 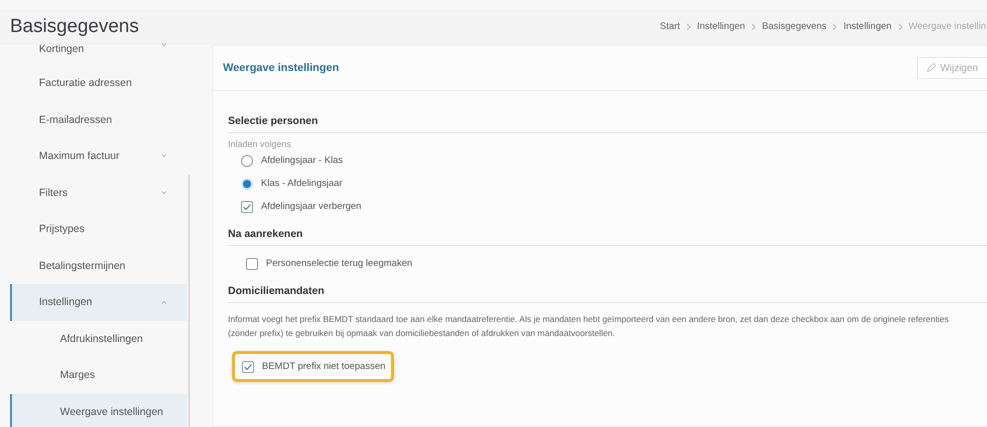 I want to click on sidebar-subitem: Weergave instellingen, so click(x=98, y=410).